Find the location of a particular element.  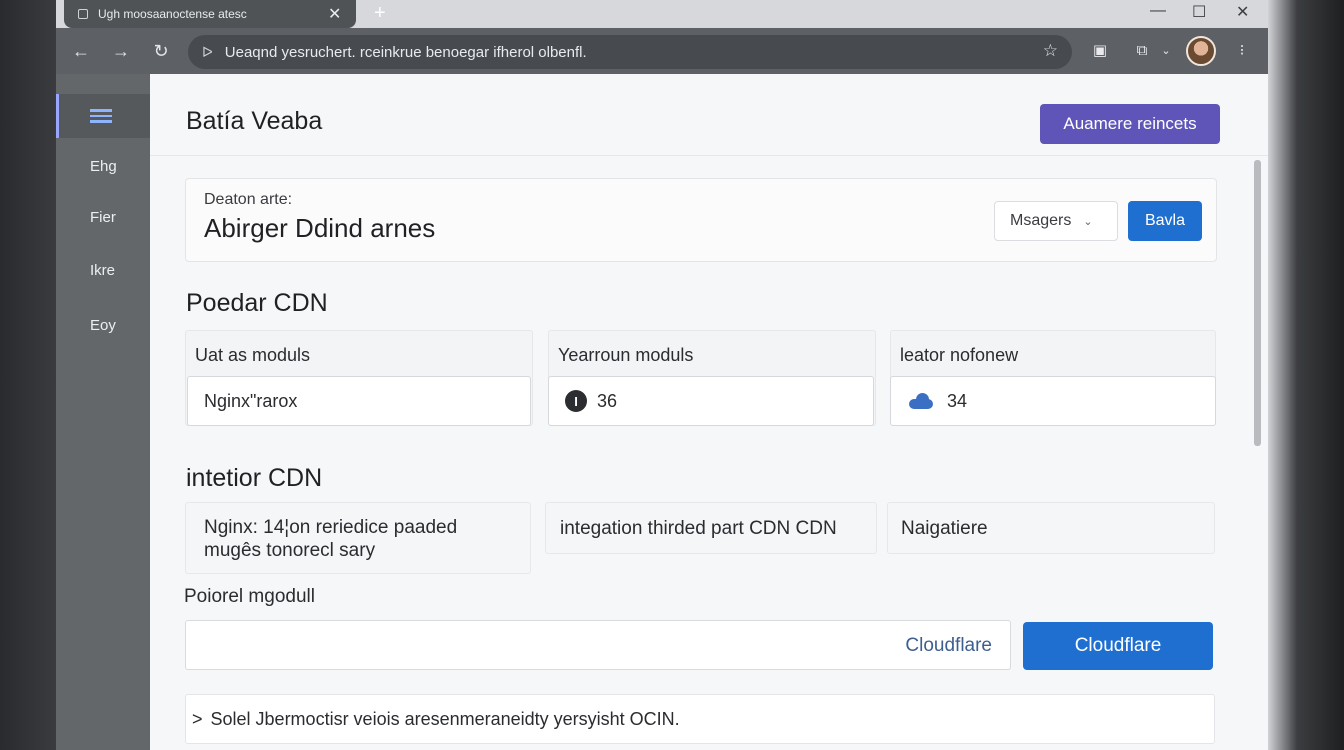

sidebar-item-label: Ehg is located at coordinates (103, 166).